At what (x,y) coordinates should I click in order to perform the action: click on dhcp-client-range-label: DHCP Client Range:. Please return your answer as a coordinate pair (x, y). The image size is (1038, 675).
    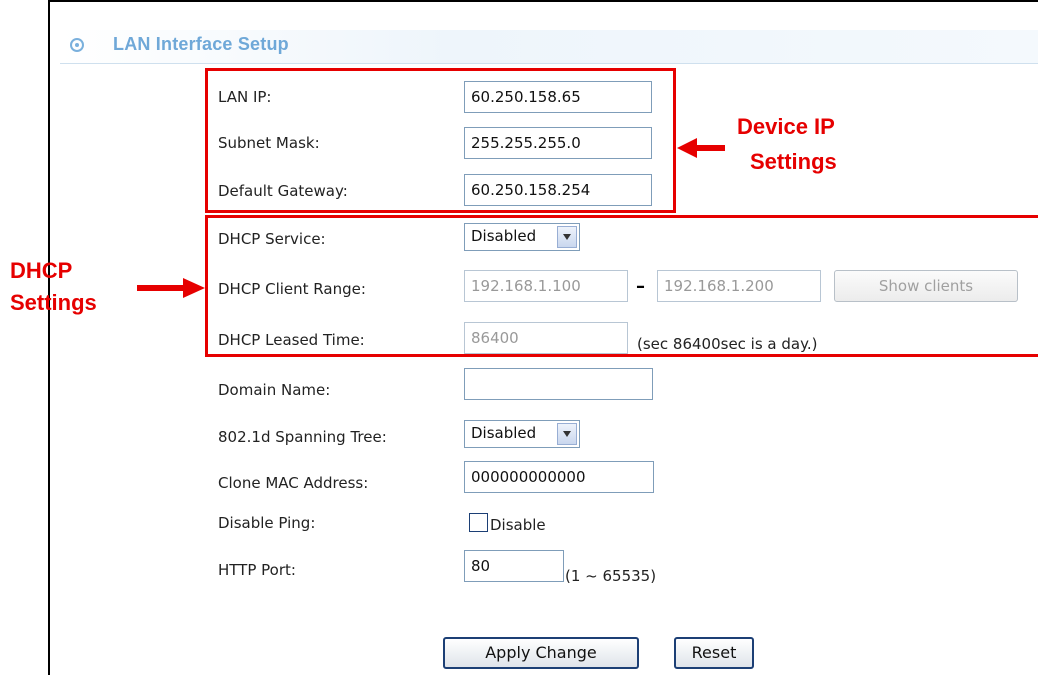
    Looking at the image, I should click on (292, 289).